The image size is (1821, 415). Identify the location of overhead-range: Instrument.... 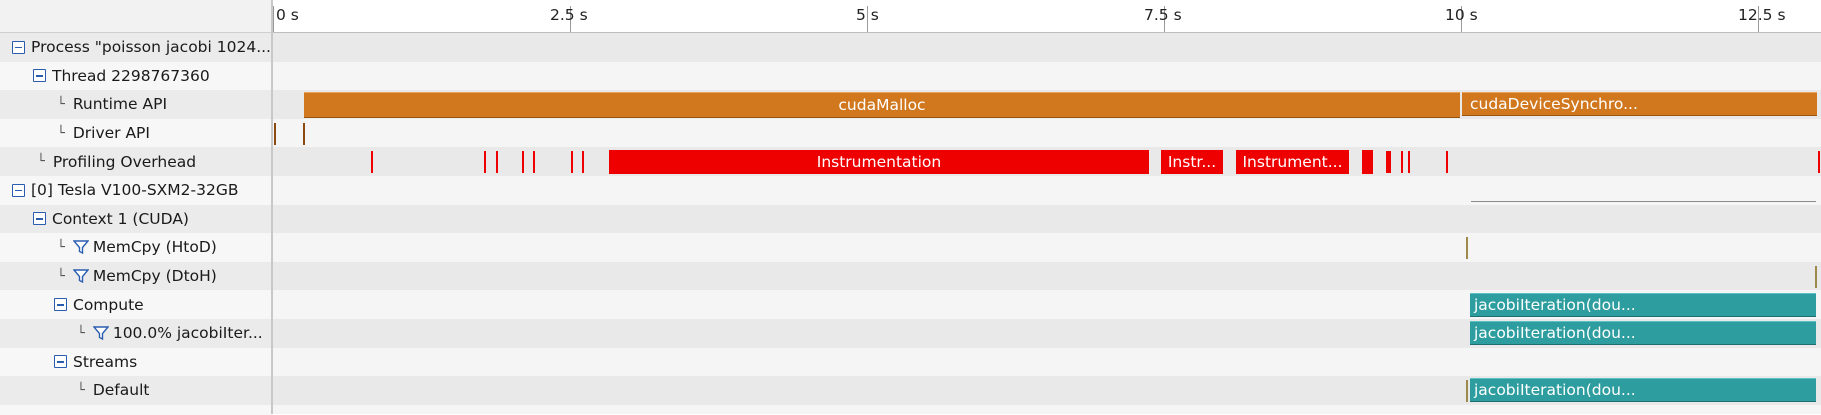
(1292, 161).